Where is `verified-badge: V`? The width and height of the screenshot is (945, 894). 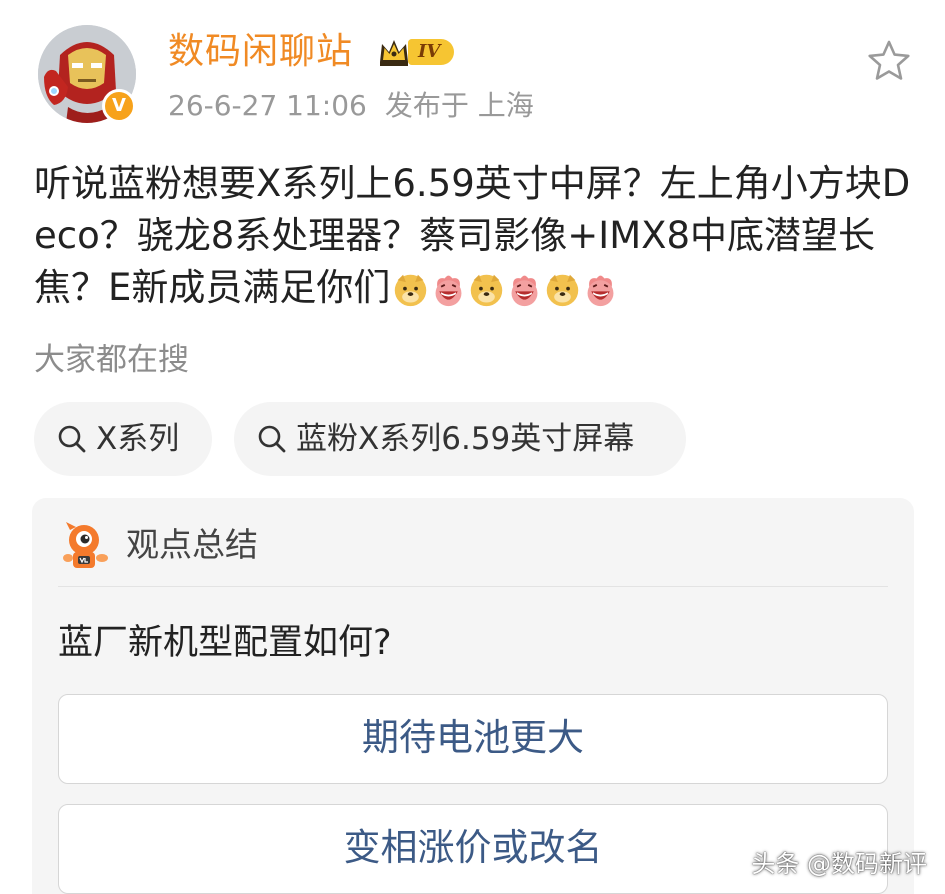 verified-badge: V is located at coordinates (119, 106).